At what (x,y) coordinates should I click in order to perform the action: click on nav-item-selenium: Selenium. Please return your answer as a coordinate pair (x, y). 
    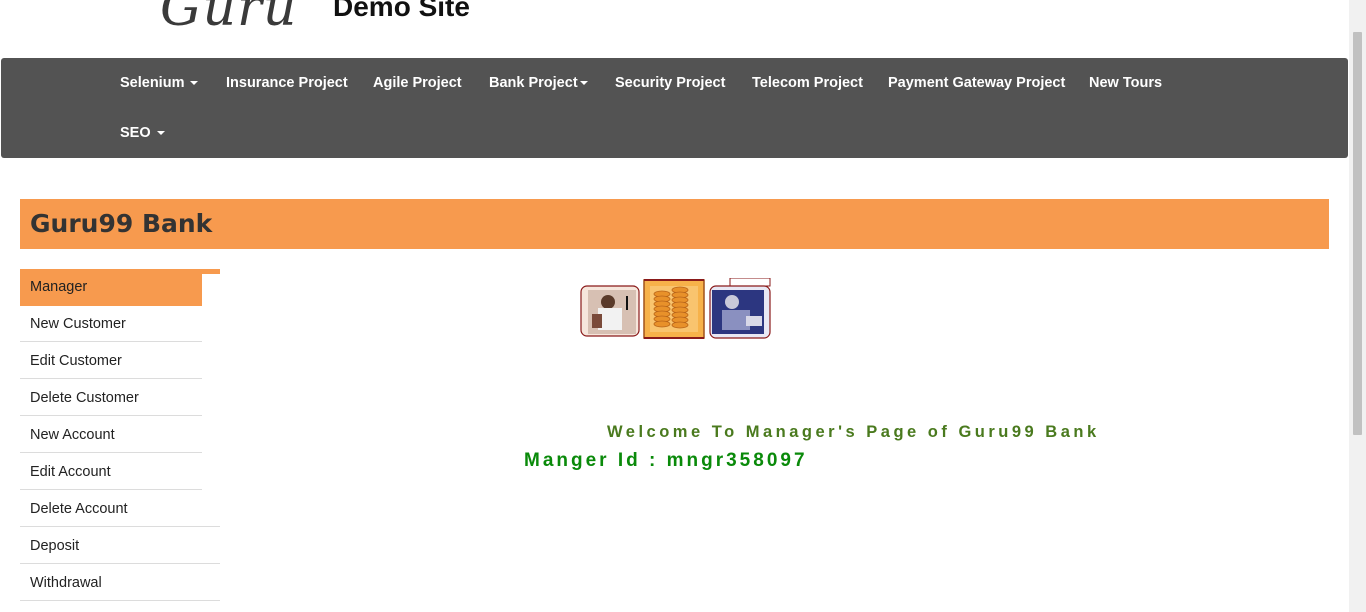
    Looking at the image, I should click on (159, 83).